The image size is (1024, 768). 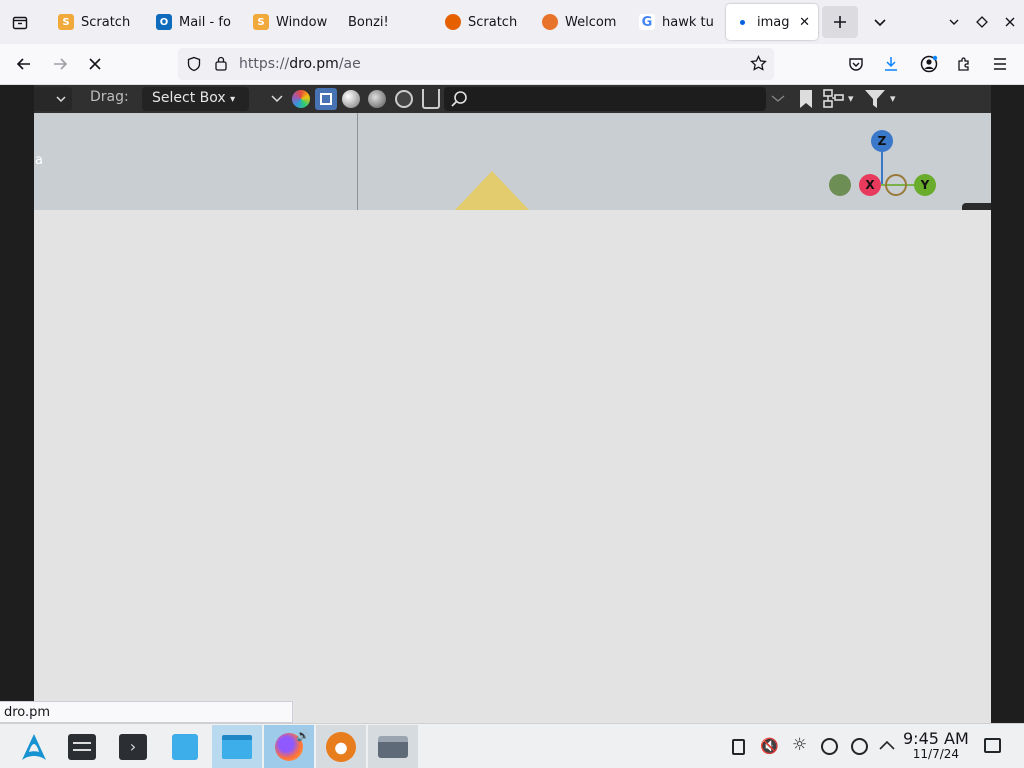 I want to click on tab-bonzi: Bonzi!, so click(x=387, y=22).